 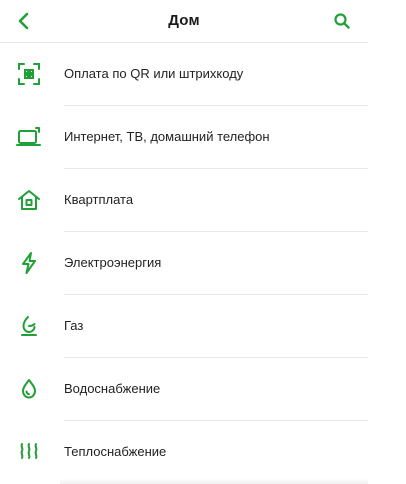 I want to click on list-item-label: Оплата по QR или штрихкоду, so click(x=154, y=73).